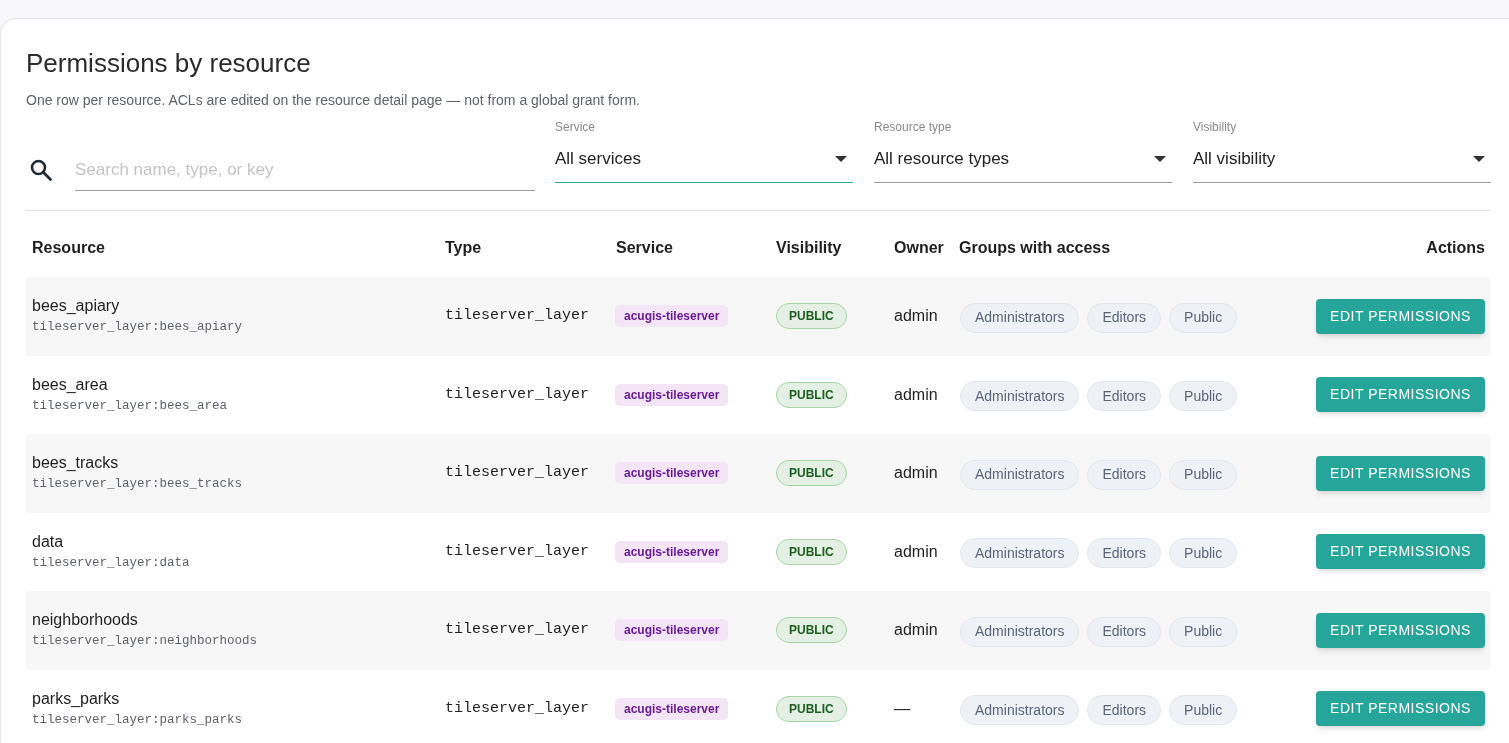 The height and width of the screenshot is (743, 1509). Describe the element at coordinates (137, 327) in the screenshot. I see `resource-key: tileserver_layer:bees_apiary` at that location.